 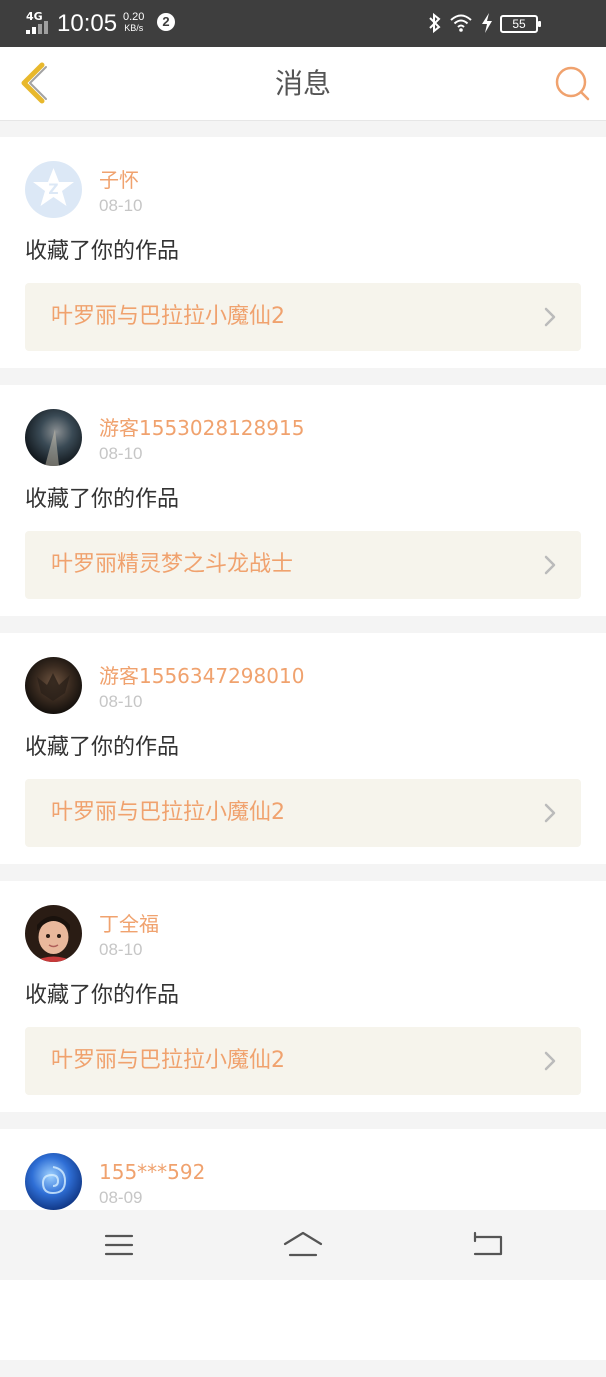 I want to click on child-photo-avatar, so click(x=53, y=939).